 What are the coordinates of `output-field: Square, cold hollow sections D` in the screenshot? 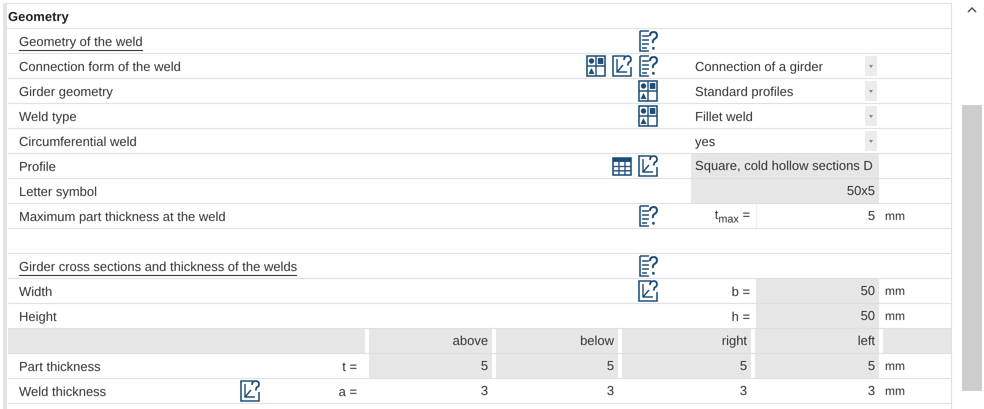 It's located at (785, 166).